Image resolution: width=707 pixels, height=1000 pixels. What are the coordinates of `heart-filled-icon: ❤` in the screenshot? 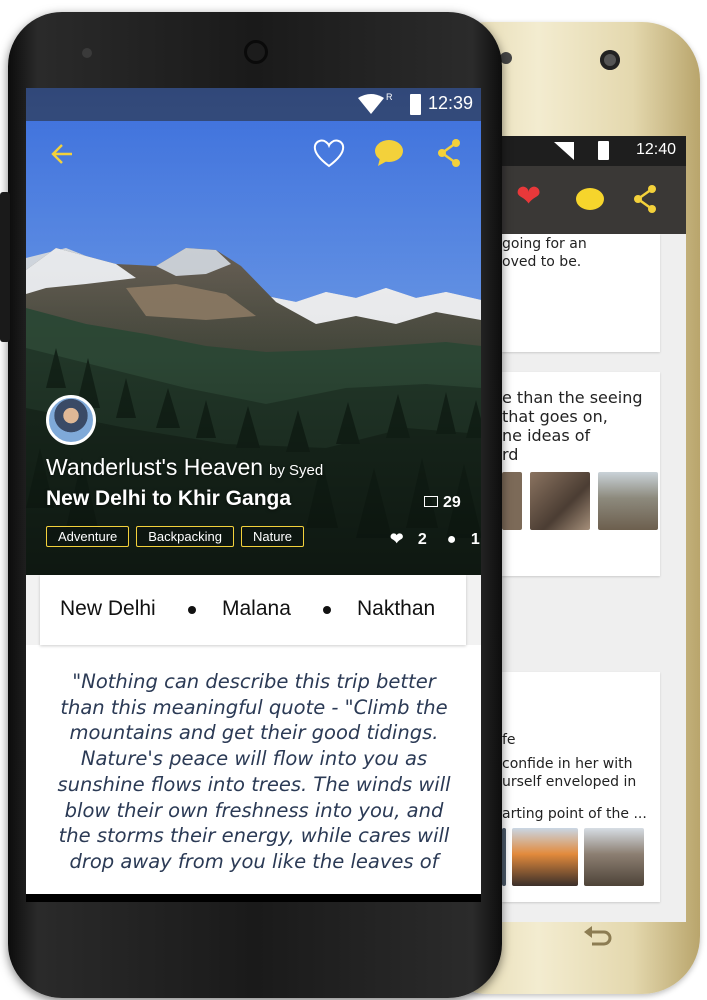 It's located at (528, 197).